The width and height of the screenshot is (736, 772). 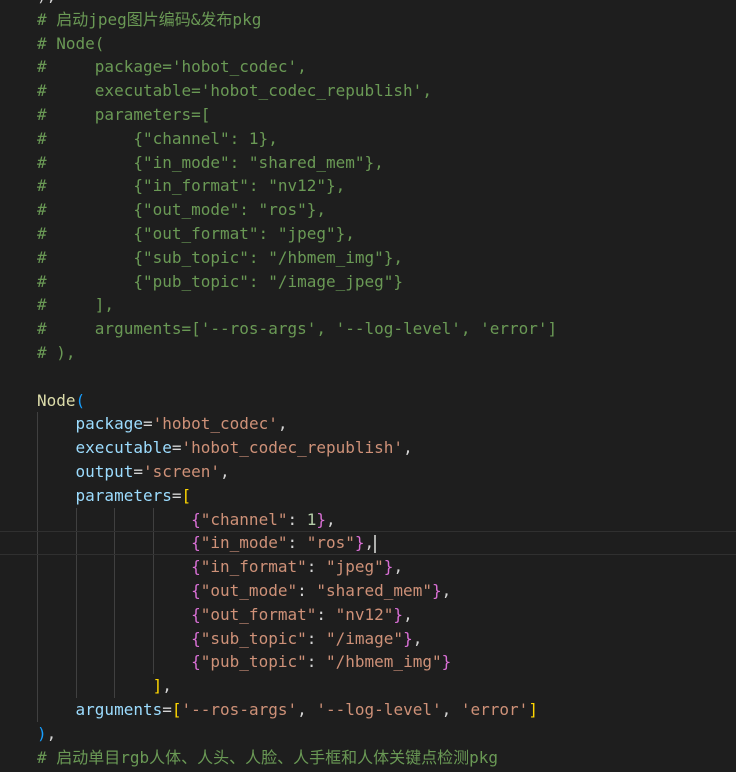 I want to click on code-line: # parameters=[, so click(x=368, y=115).